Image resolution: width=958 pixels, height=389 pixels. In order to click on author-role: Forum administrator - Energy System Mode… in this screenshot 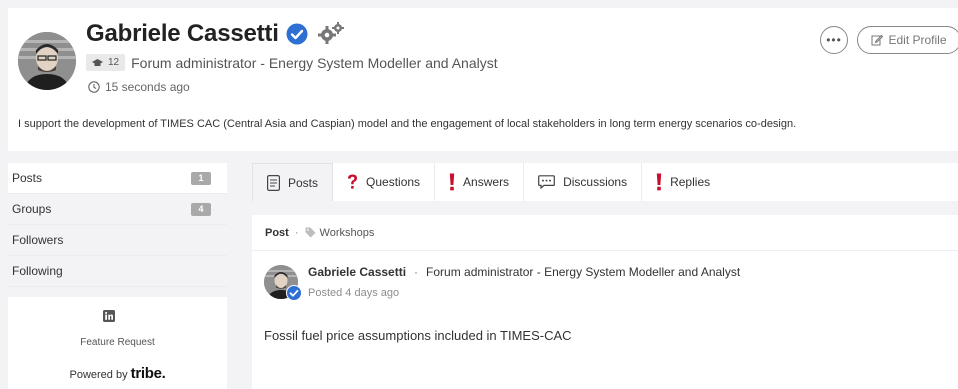, I will do `click(583, 272)`.